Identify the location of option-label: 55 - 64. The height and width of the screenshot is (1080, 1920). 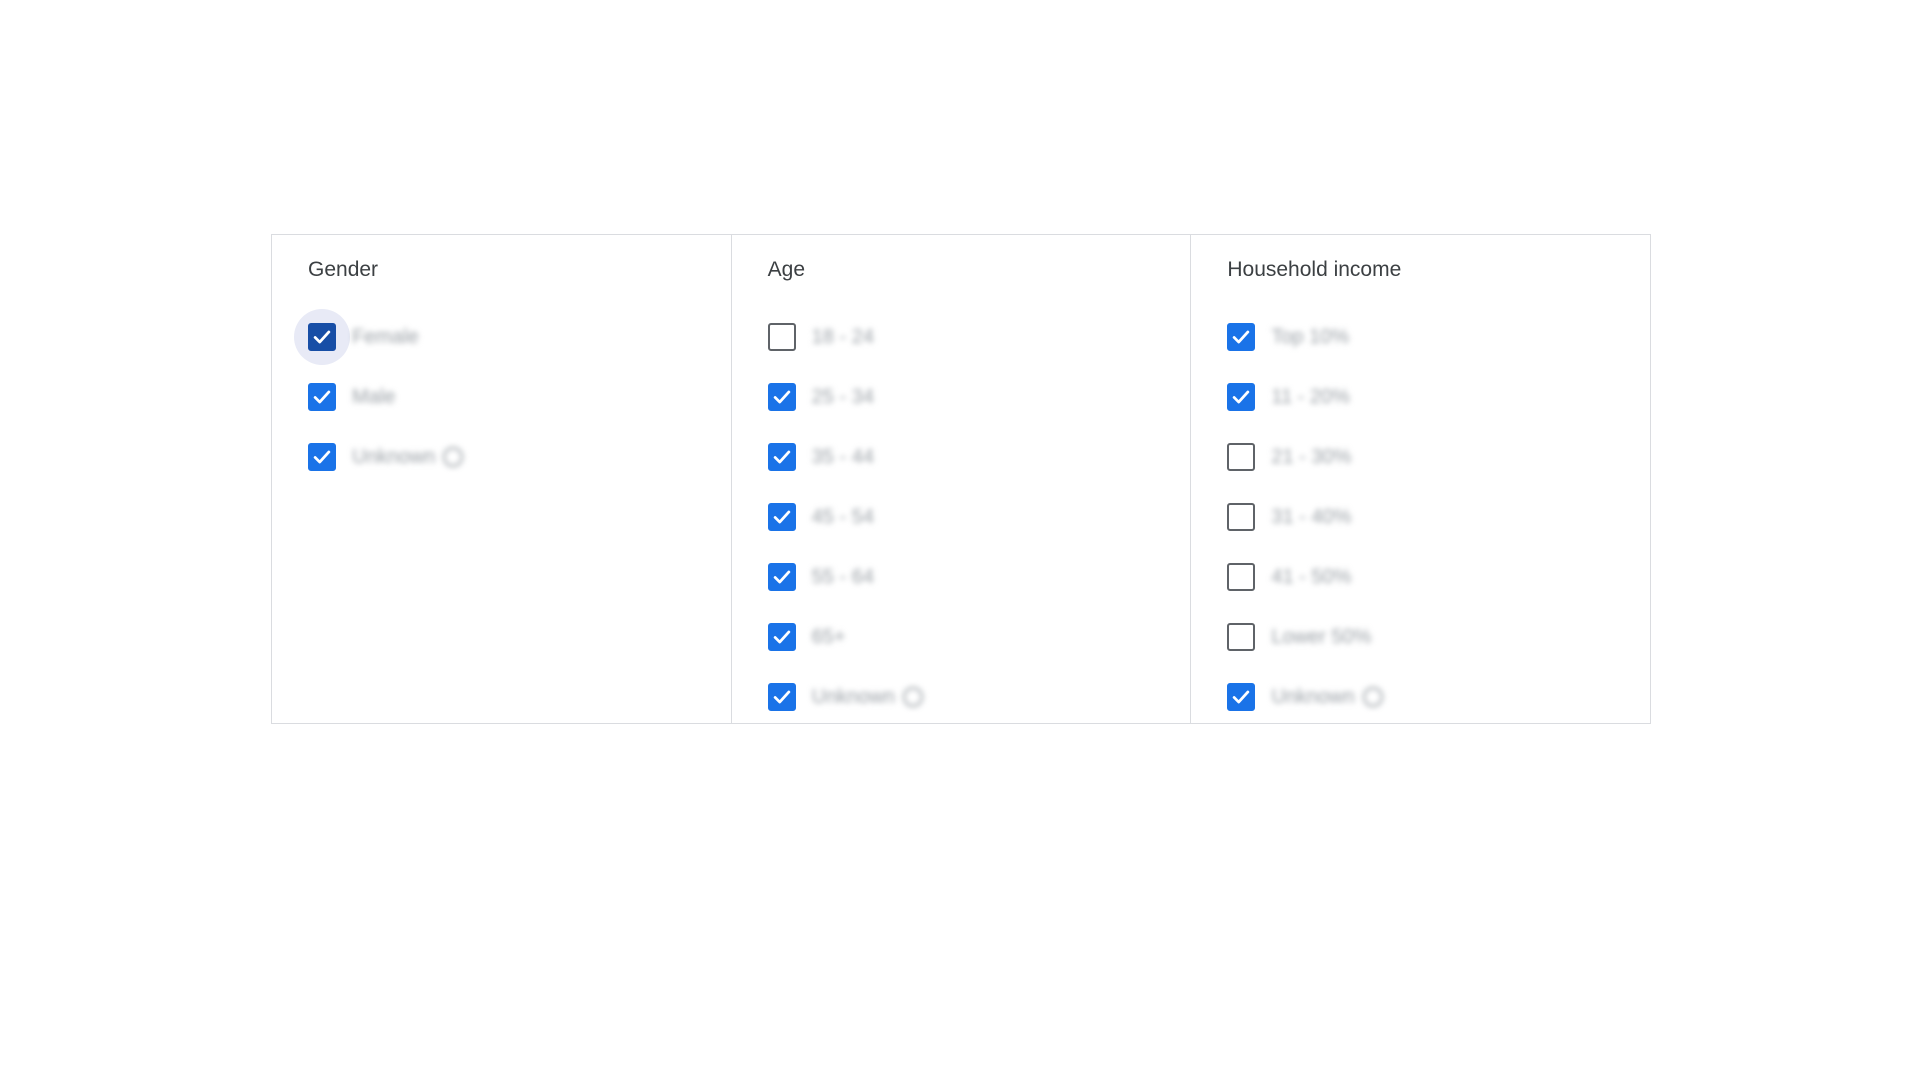
(842, 576).